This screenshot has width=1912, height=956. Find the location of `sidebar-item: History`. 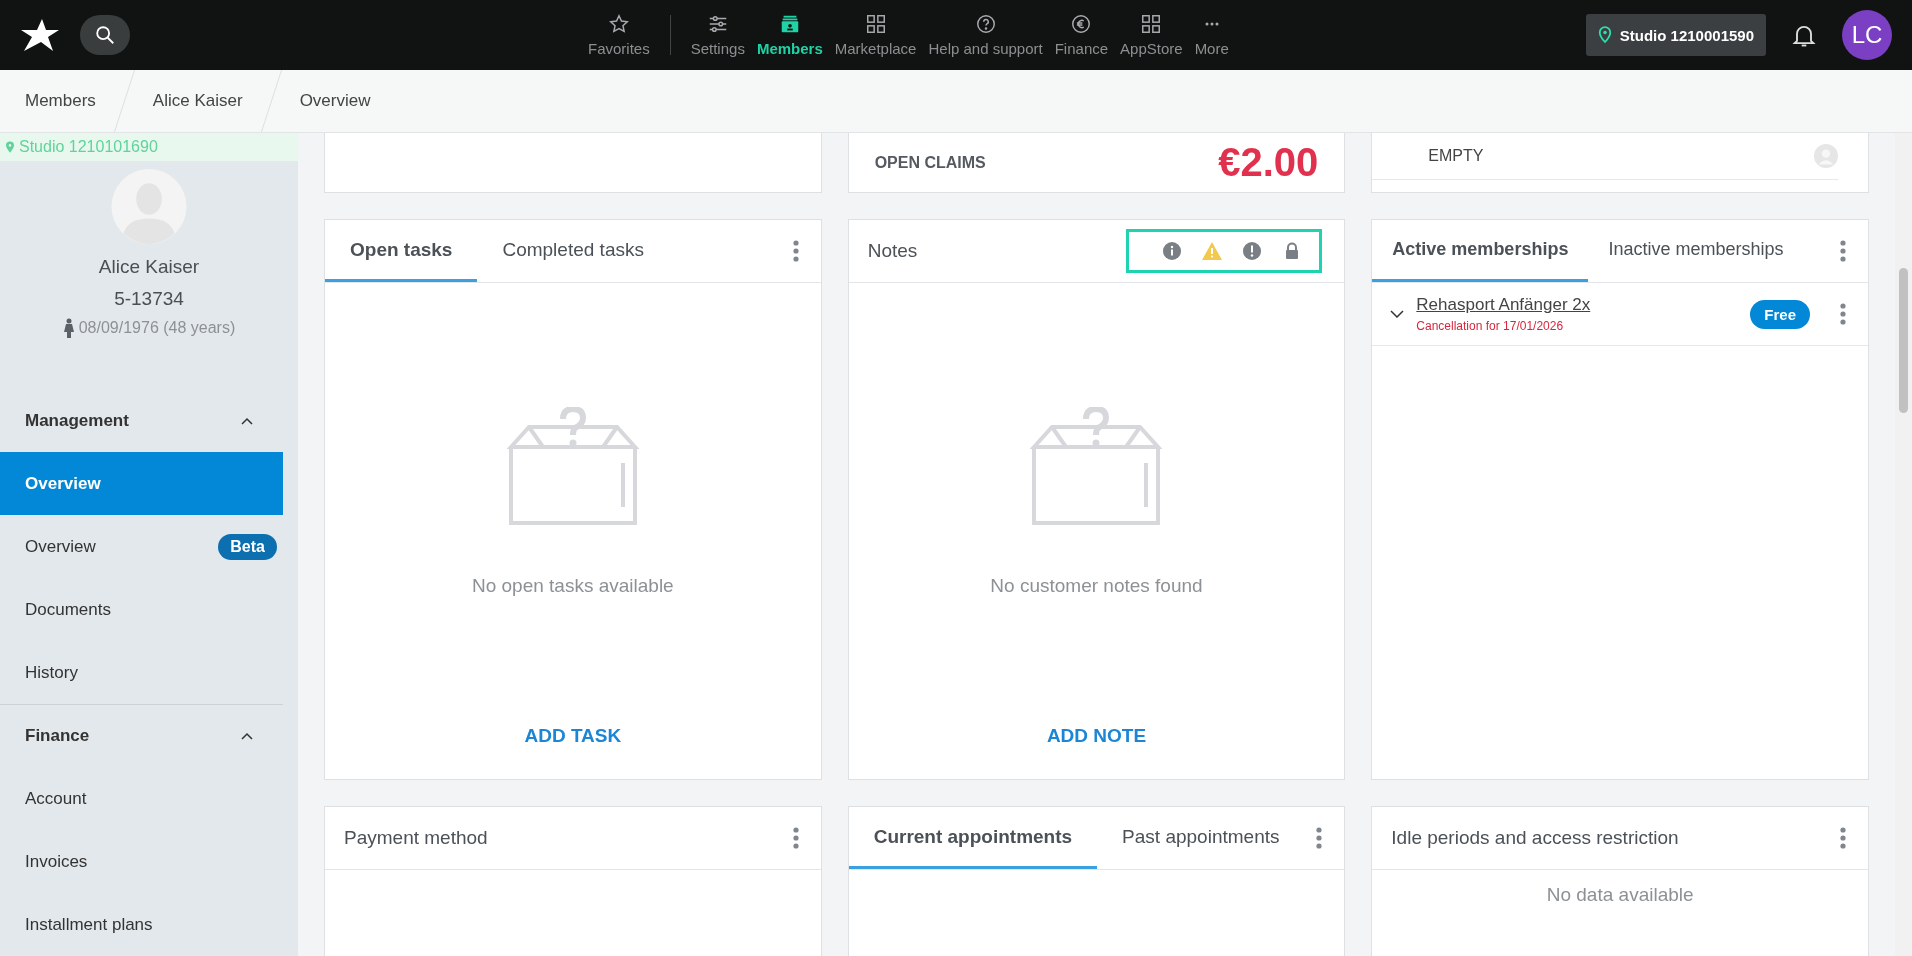

sidebar-item: History is located at coordinates (141, 672).